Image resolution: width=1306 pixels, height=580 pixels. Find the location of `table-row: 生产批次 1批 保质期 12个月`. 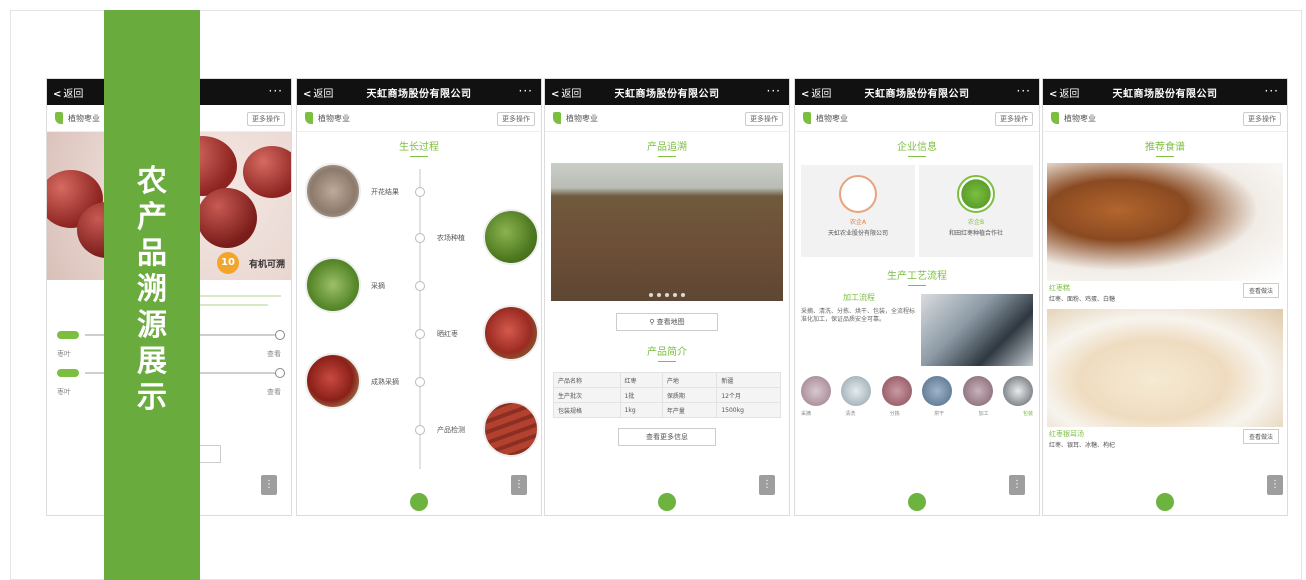

table-row: 生产批次 1批 保质期 12个月 is located at coordinates (667, 395).